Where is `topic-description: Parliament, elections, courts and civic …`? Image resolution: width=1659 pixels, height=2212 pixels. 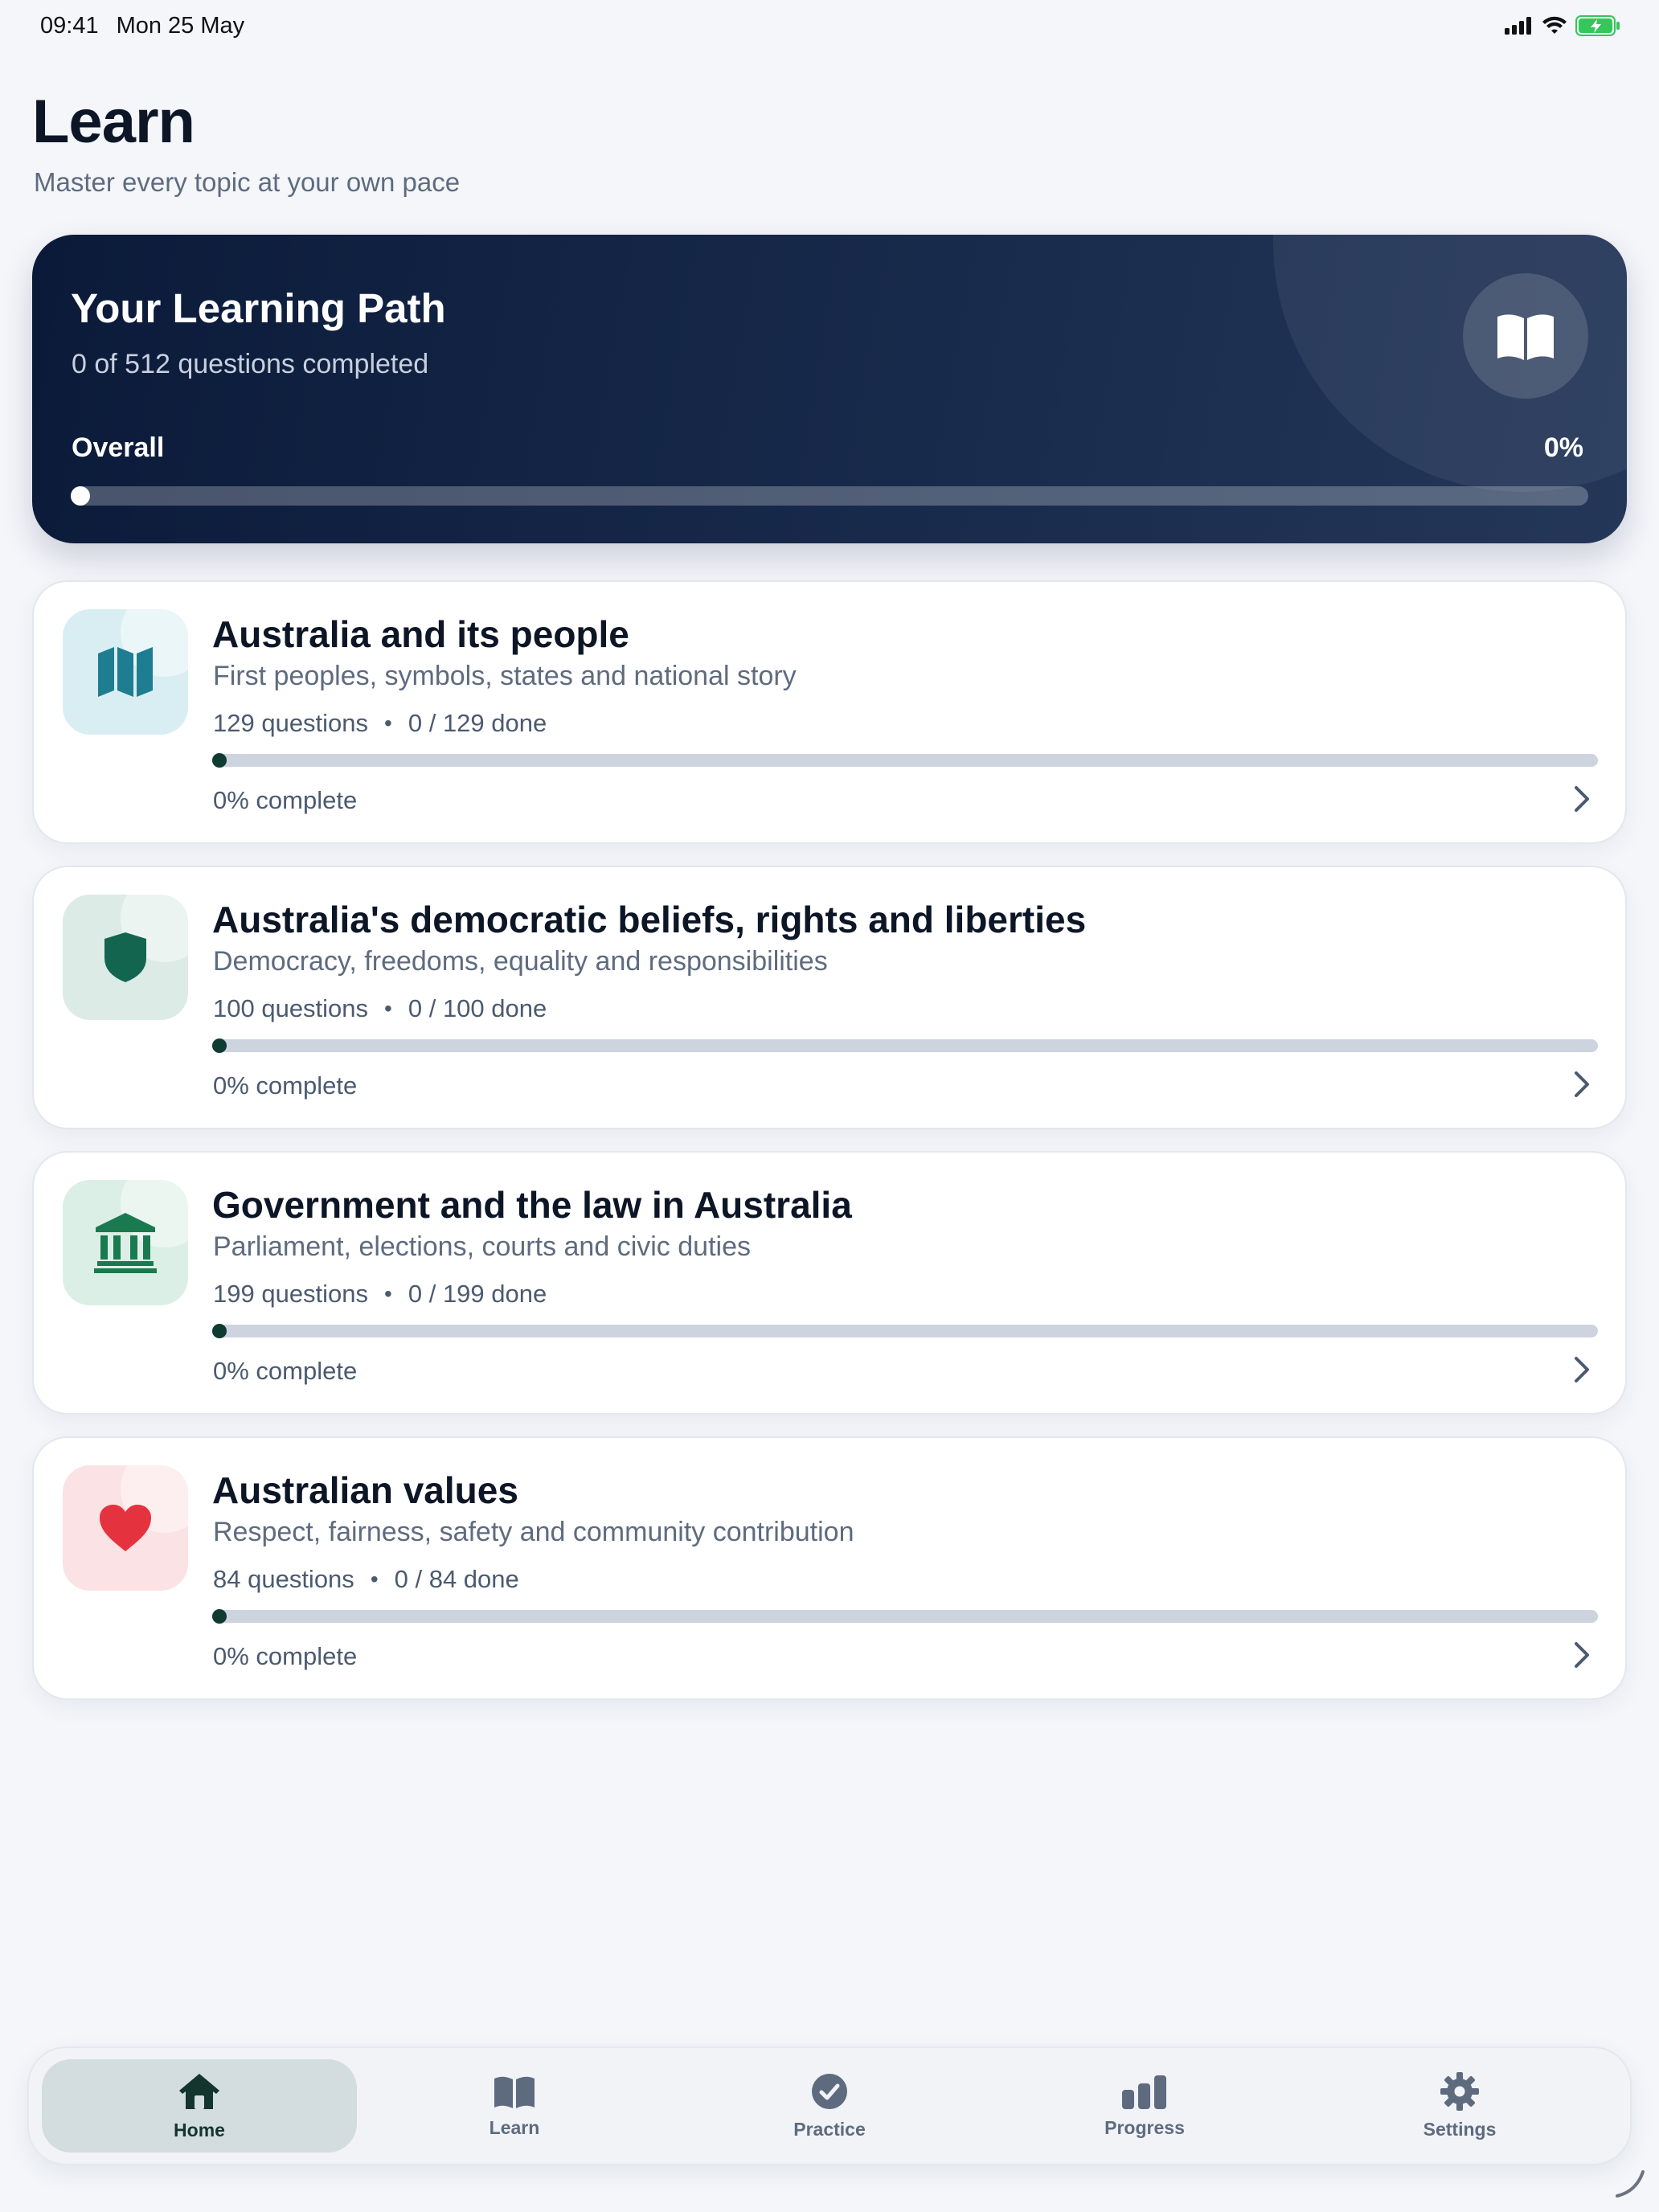 topic-description: Parliament, elections, courts and civic … is located at coordinates (482, 1246).